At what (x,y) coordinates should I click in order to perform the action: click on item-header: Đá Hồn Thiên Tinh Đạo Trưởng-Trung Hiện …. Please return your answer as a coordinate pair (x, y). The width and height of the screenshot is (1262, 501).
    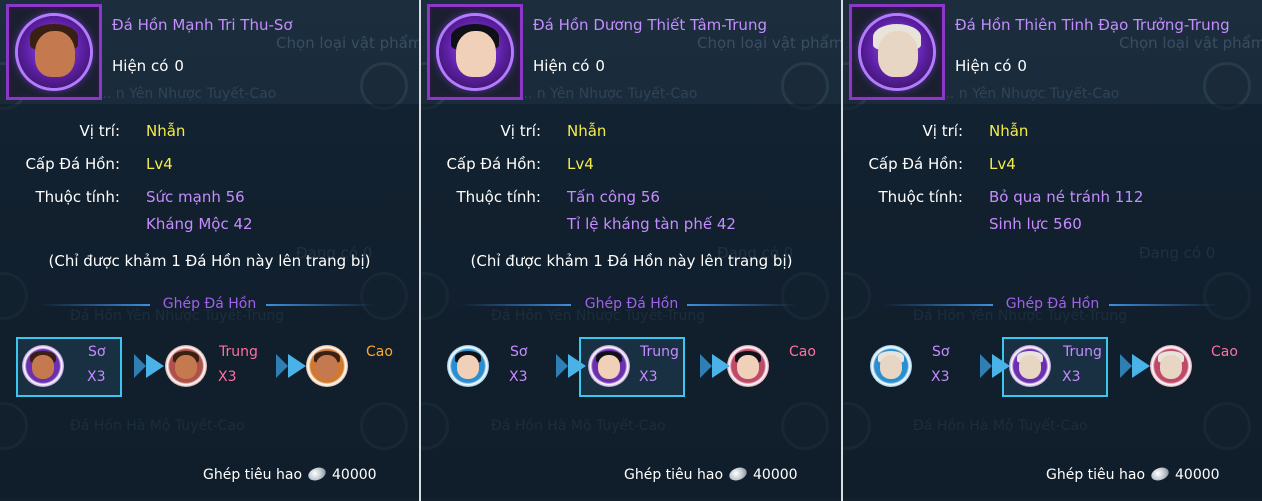
    Looking at the image, I should click on (1052, 51).